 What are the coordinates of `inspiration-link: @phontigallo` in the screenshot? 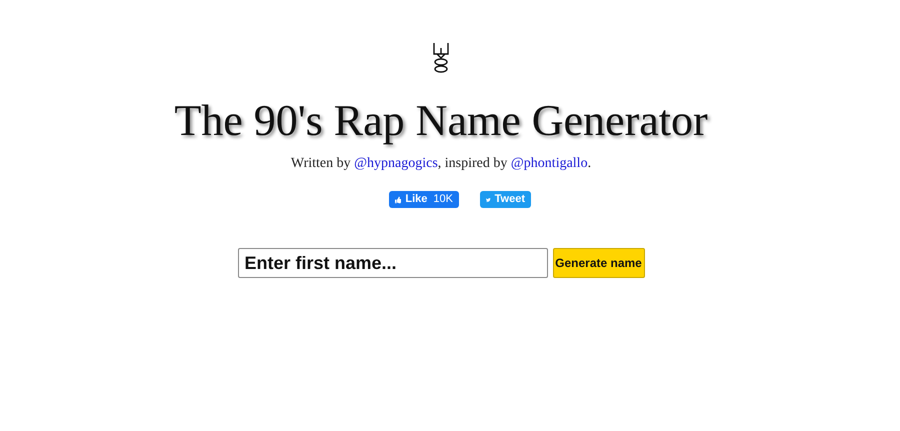 It's located at (549, 163).